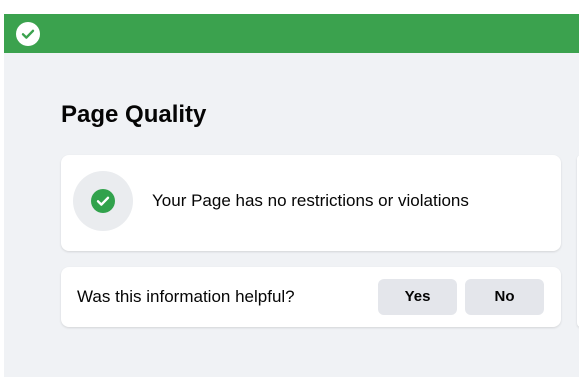 The image size is (579, 377). I want to click on green-checkmark-icon, so click(103, 201).